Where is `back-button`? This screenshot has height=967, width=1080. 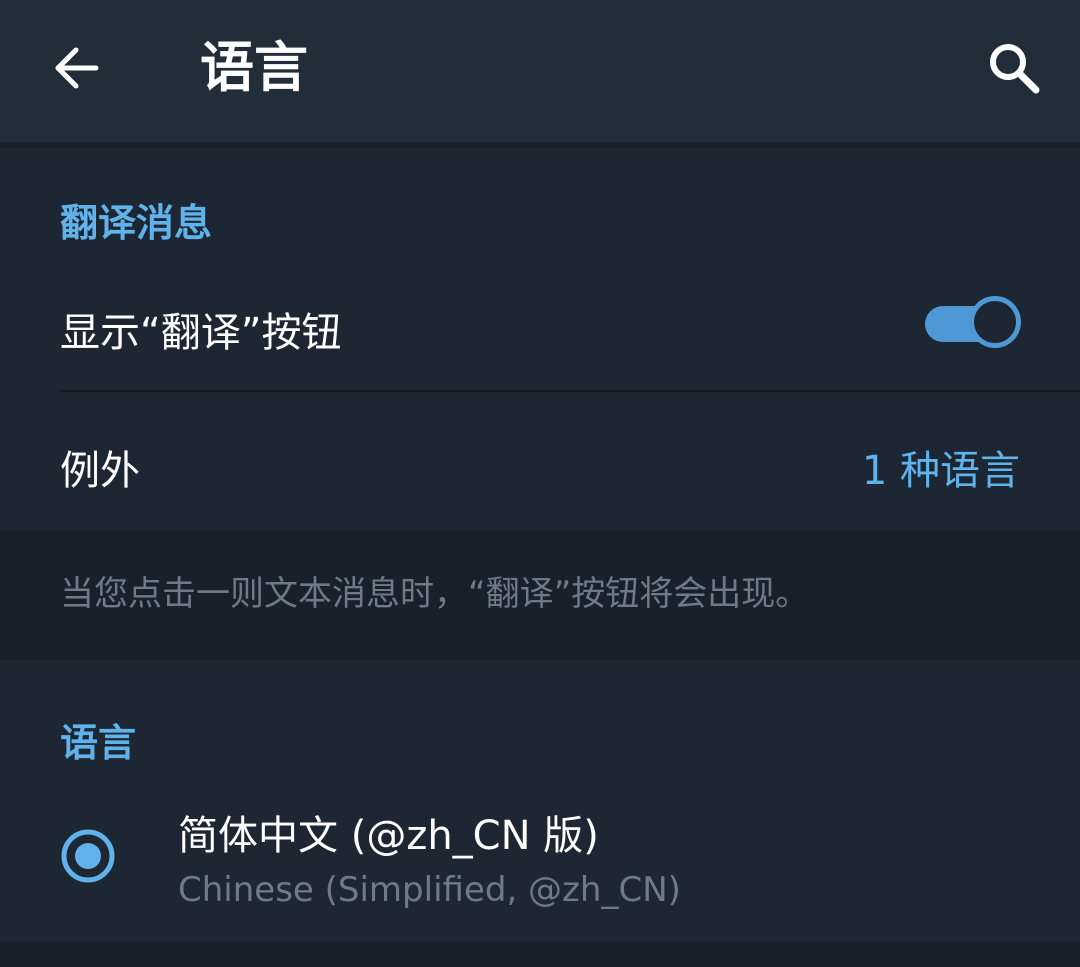
back-button is located at coordinates (78, 68).